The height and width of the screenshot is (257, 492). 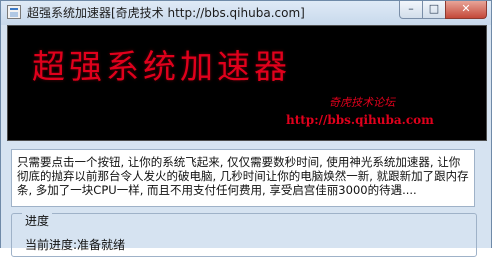 I want to click on close-button: ✕, so click(x=466, y=10).